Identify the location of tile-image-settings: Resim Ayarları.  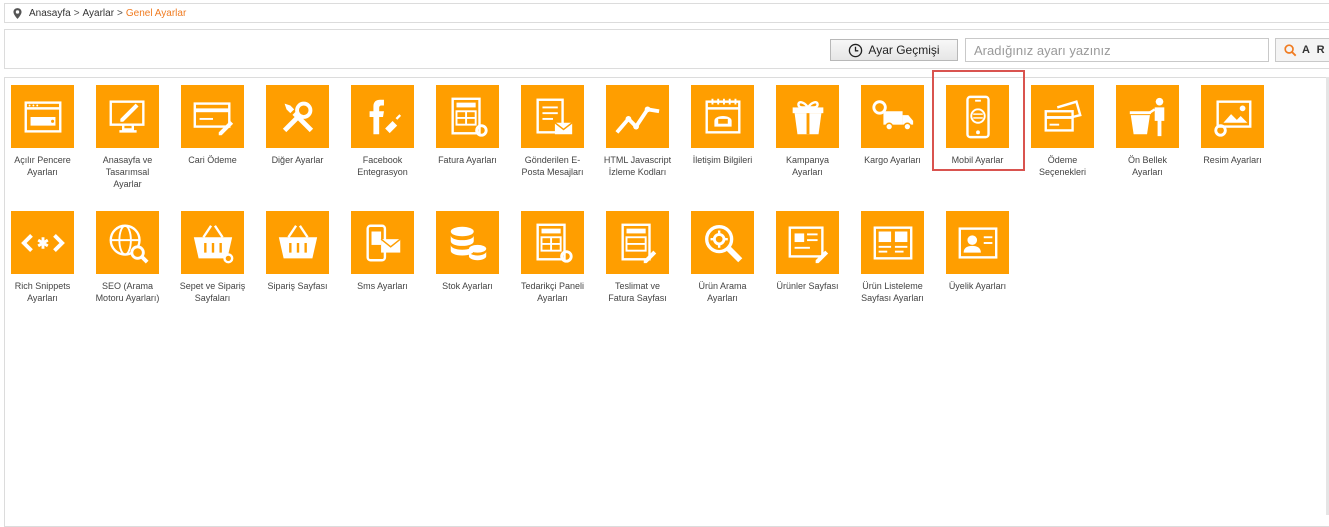
(1232, 125).